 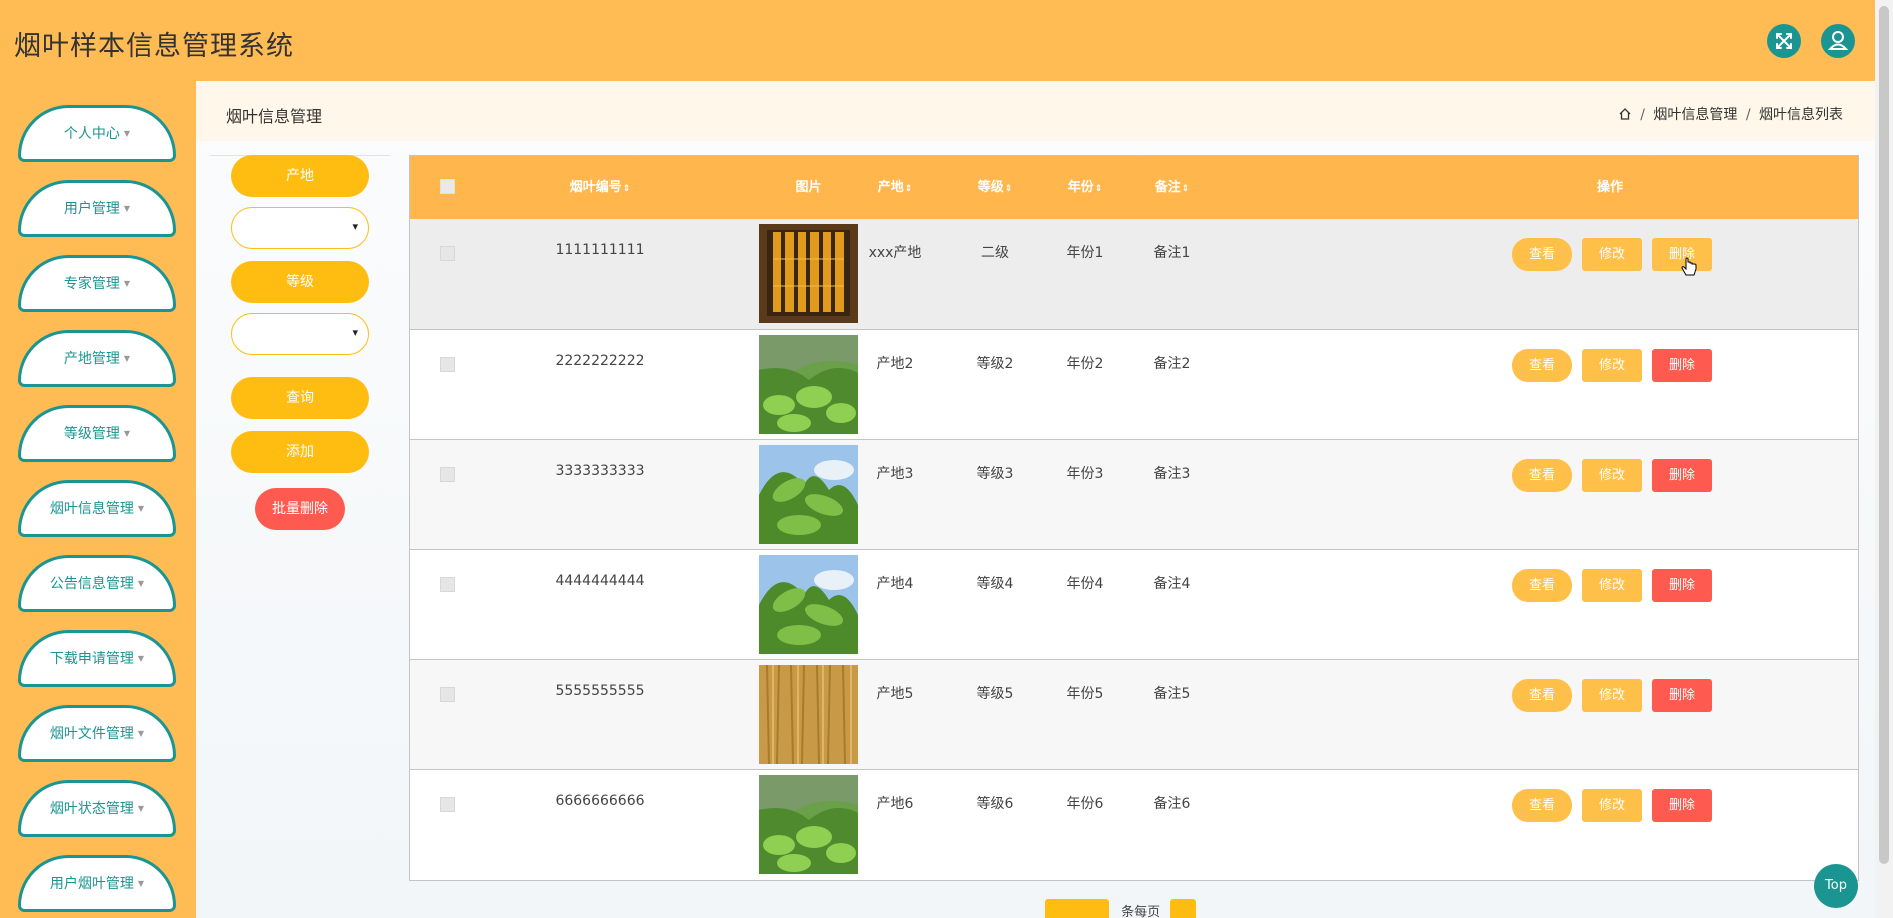 What do you see at coordinates (1085, 364) in the screenshot?
I see `cell-year: 年份2` at bounding box center [1085, 364].